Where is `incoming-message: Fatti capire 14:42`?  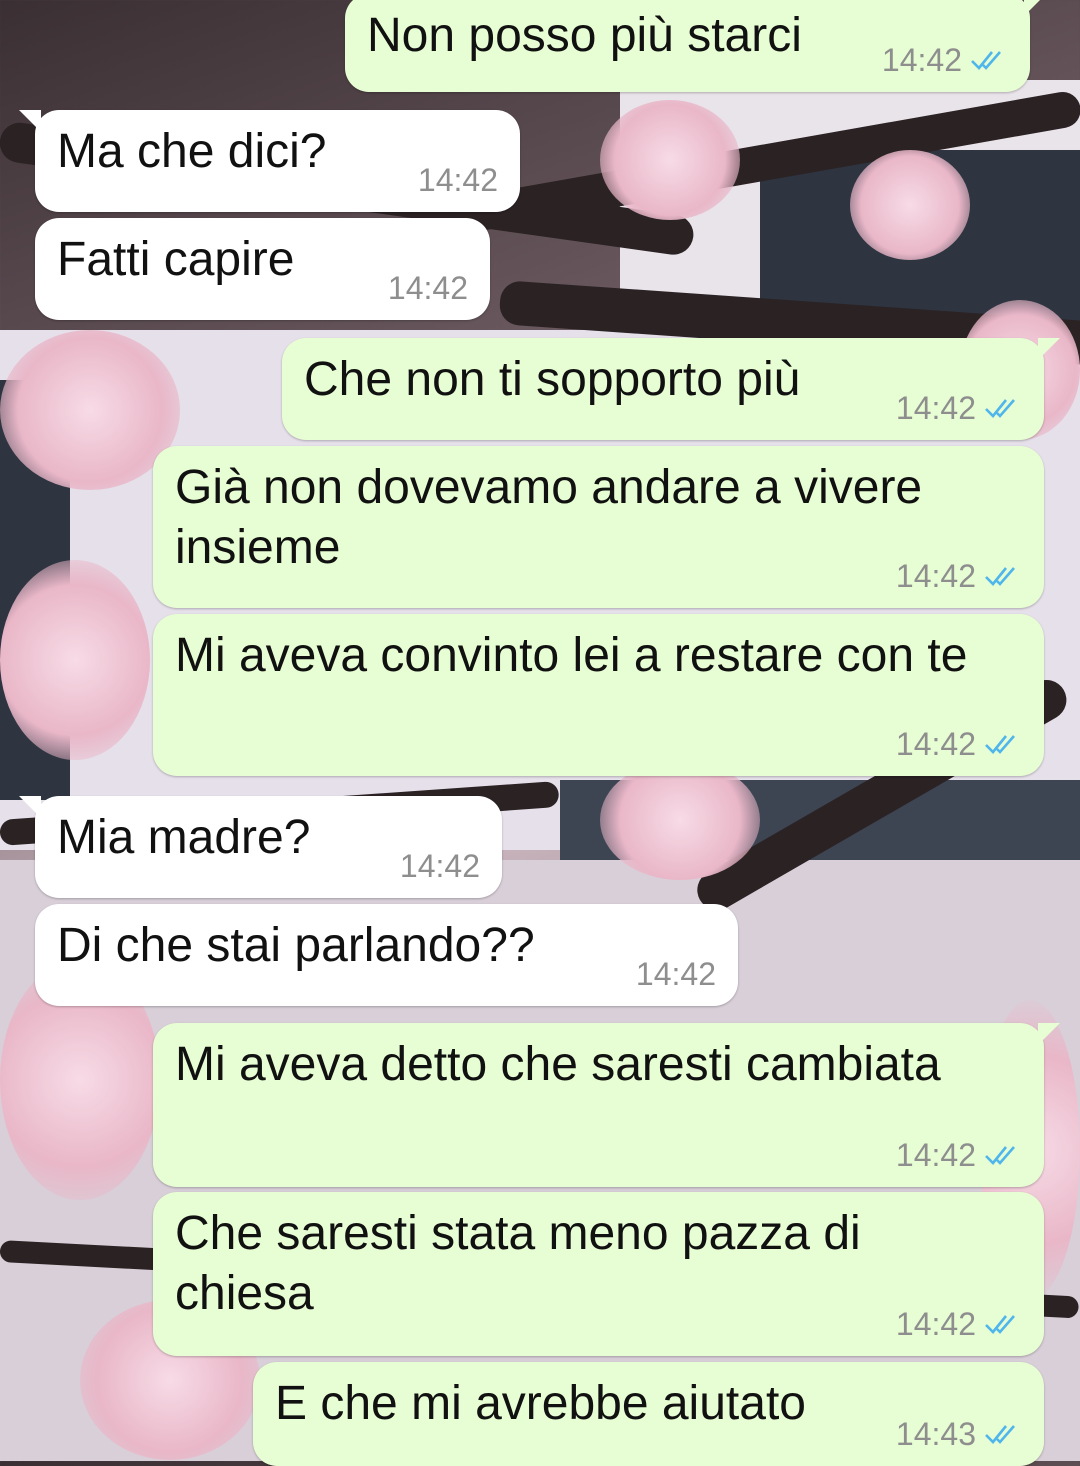 incoming-message: Fatti capire 14:42 is located at coordinates (262, 269).